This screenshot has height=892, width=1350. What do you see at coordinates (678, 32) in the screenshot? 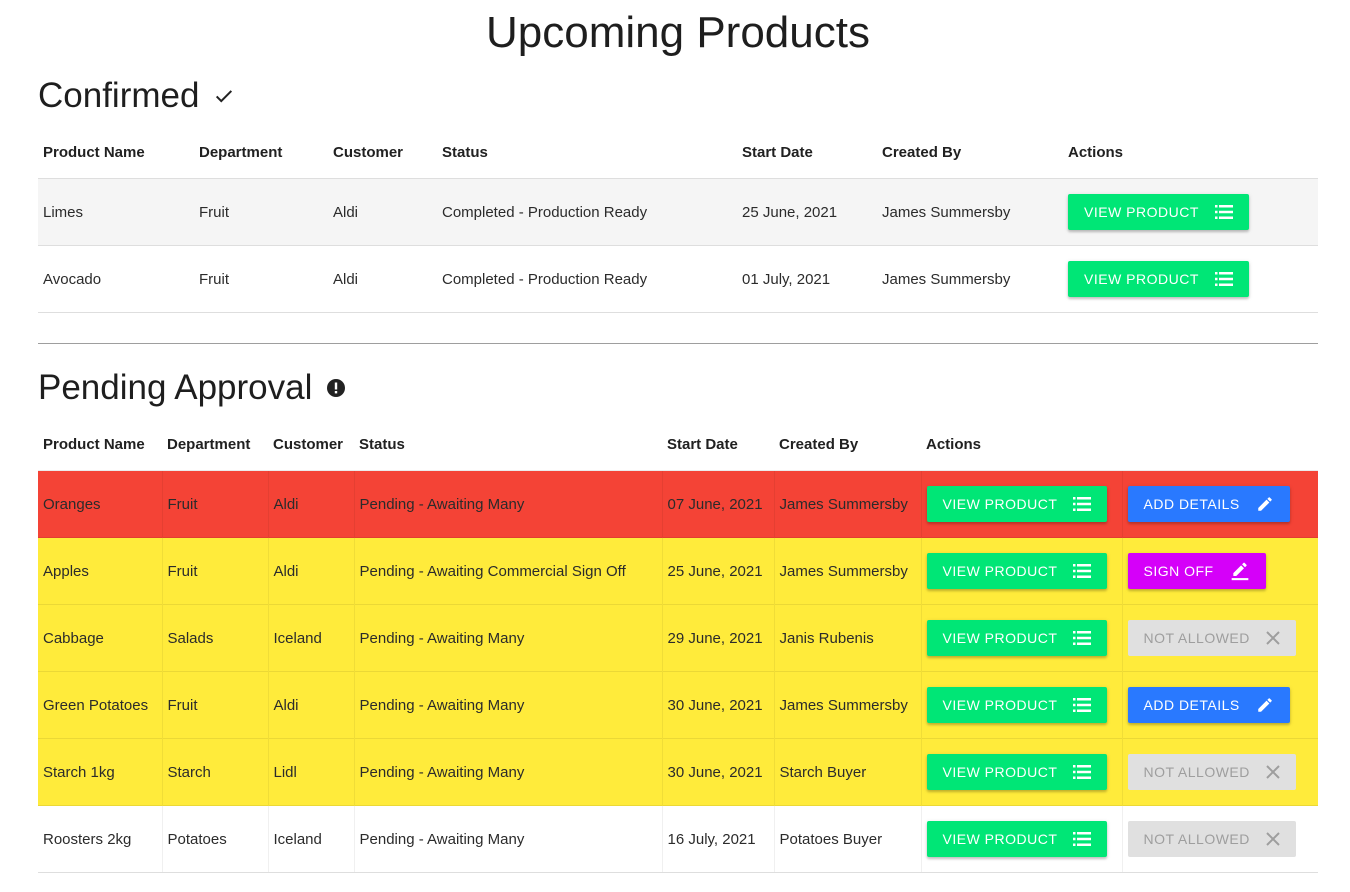
I see `page-title: Upcoming Products` at bounding box center [678, 32].